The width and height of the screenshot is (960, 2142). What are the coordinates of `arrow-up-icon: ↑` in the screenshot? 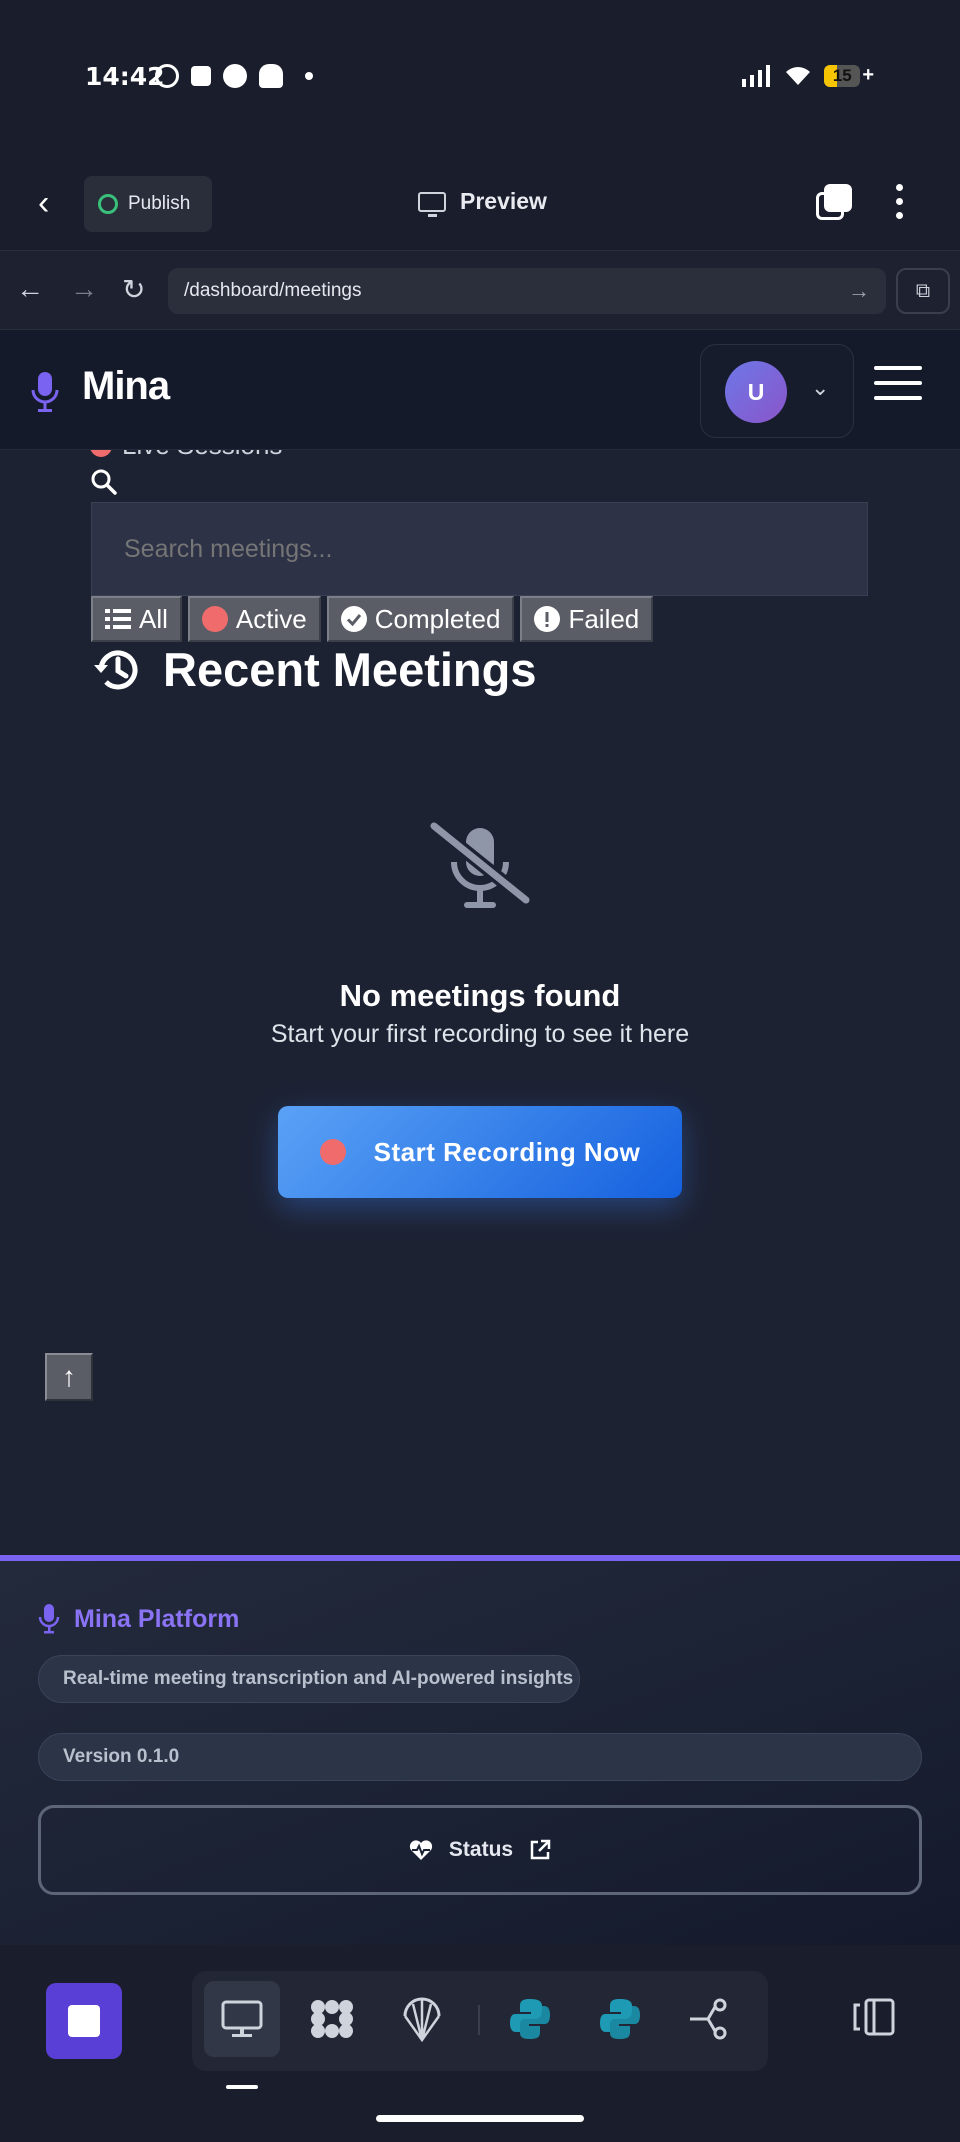 It's located at (69, 1376).